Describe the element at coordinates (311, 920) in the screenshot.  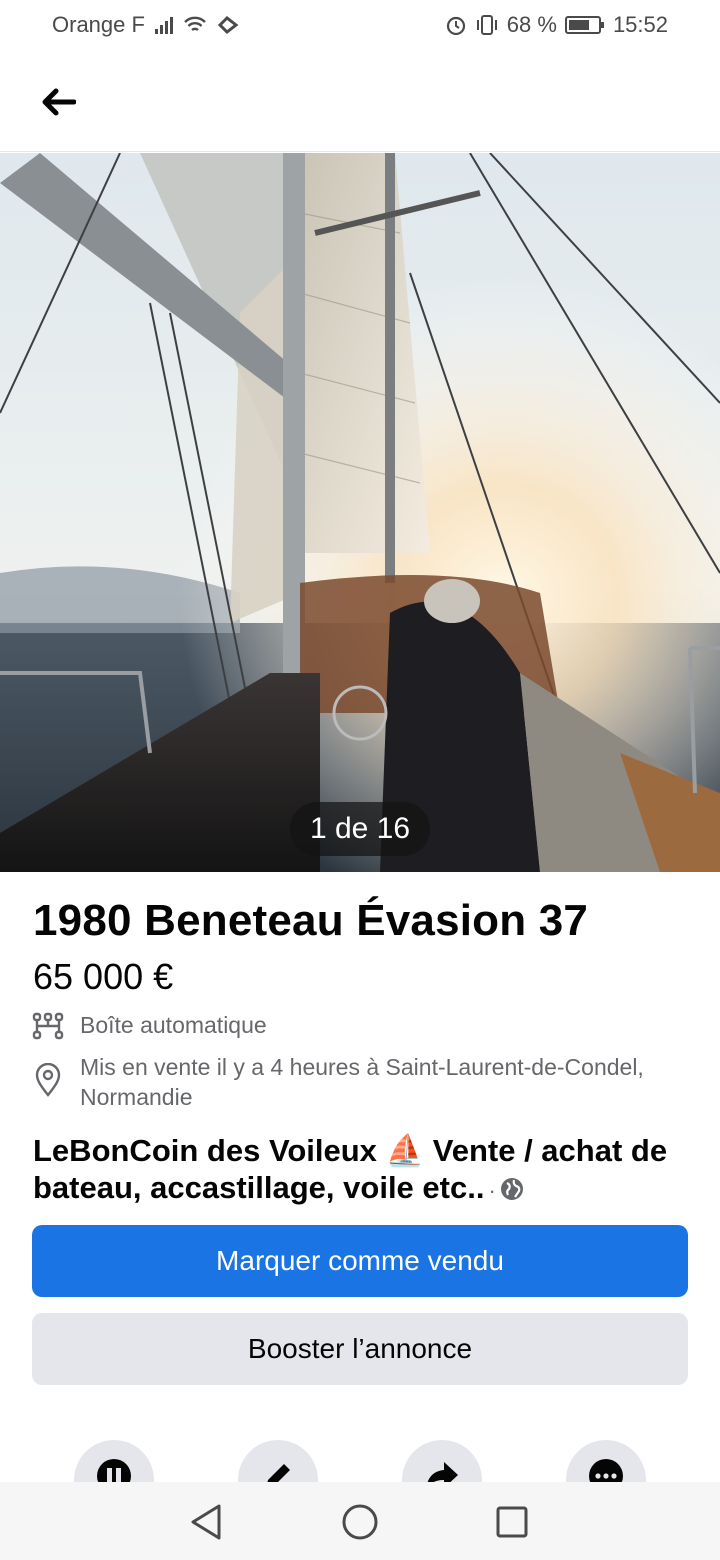
I see `listing-title: 1980 Beneteau Évasion 37` at that location.